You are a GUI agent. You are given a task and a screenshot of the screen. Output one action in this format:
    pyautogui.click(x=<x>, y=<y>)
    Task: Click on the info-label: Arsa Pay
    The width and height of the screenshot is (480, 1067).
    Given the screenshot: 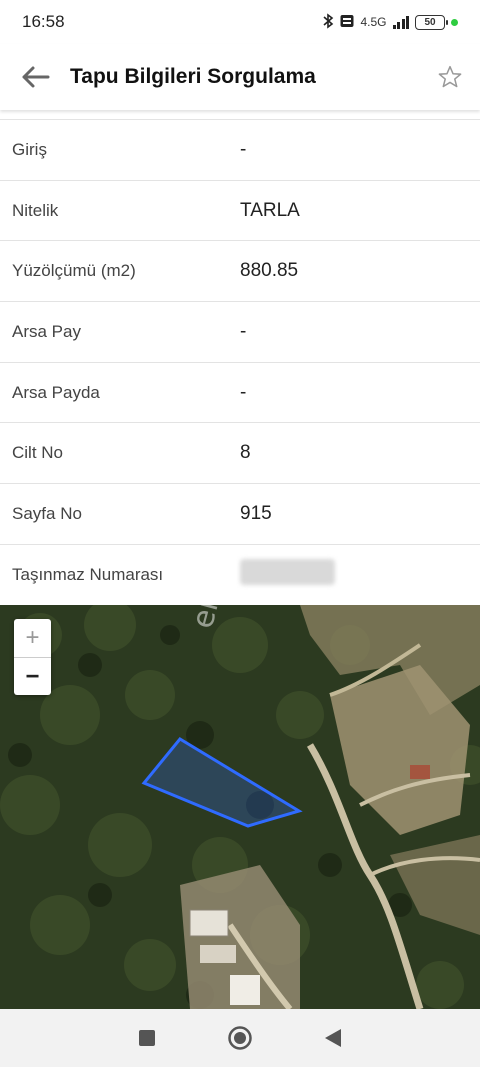 What is the action you would take?
    pyautogui.click(x=46, y=331)
    